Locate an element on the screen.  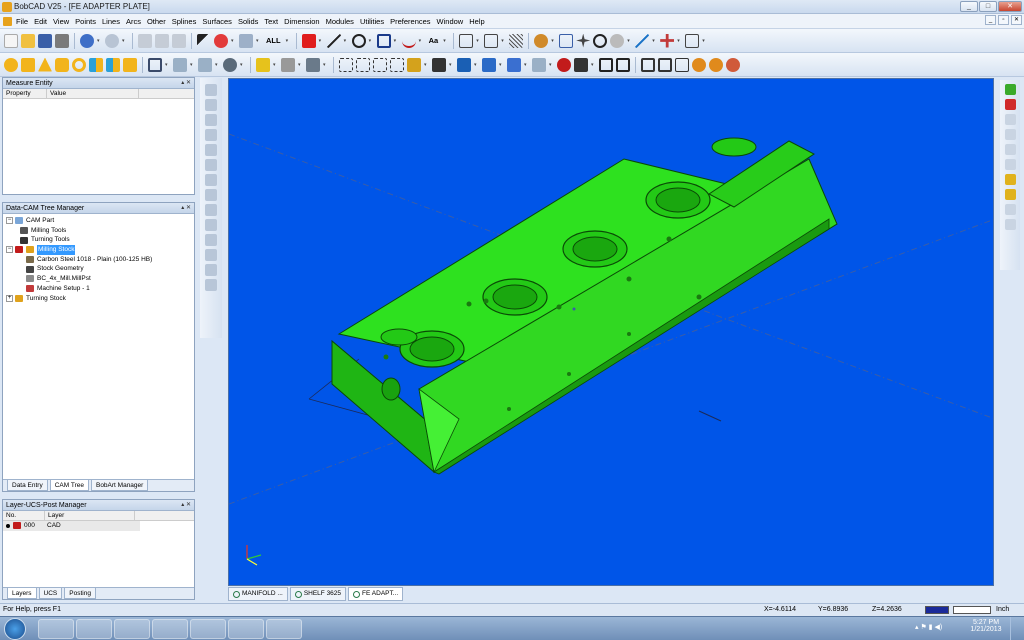
layer-icon is located at coordinates (682, 64).